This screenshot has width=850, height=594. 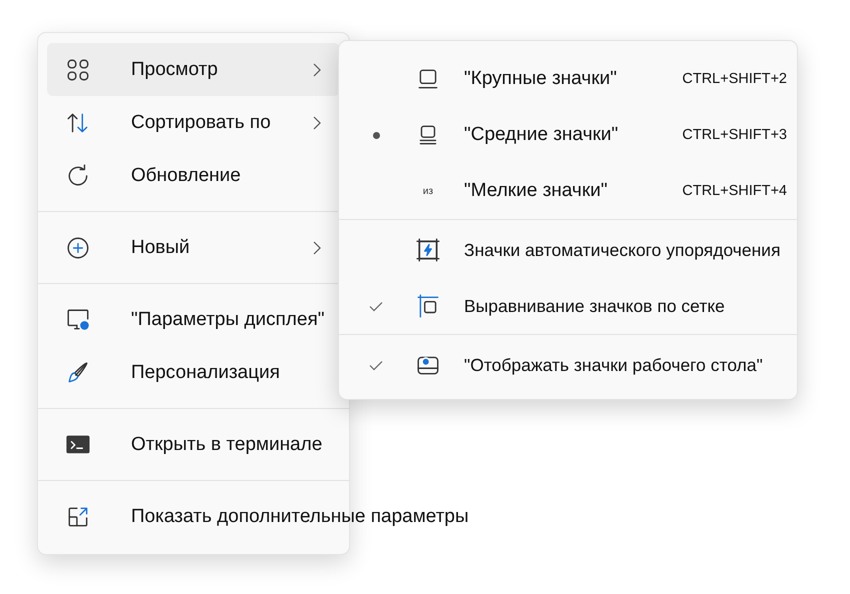 What do you see at coordinates (734, 191) in the screenshot?
I see `shortcut-text: CTRL+SHIFT+4` at bounding box center [734, 191].